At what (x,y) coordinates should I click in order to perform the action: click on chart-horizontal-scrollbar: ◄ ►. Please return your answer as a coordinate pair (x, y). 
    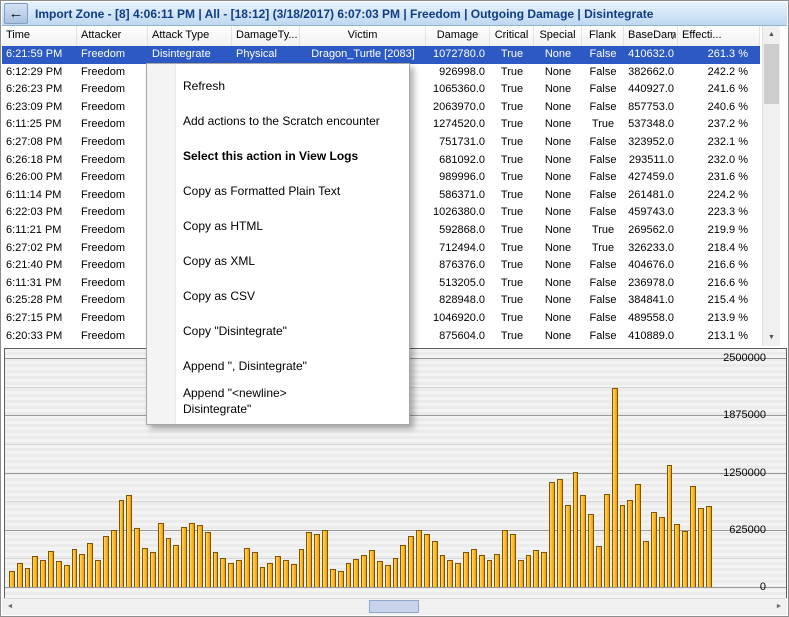
    Looking at the image, I should click on (394, 606).